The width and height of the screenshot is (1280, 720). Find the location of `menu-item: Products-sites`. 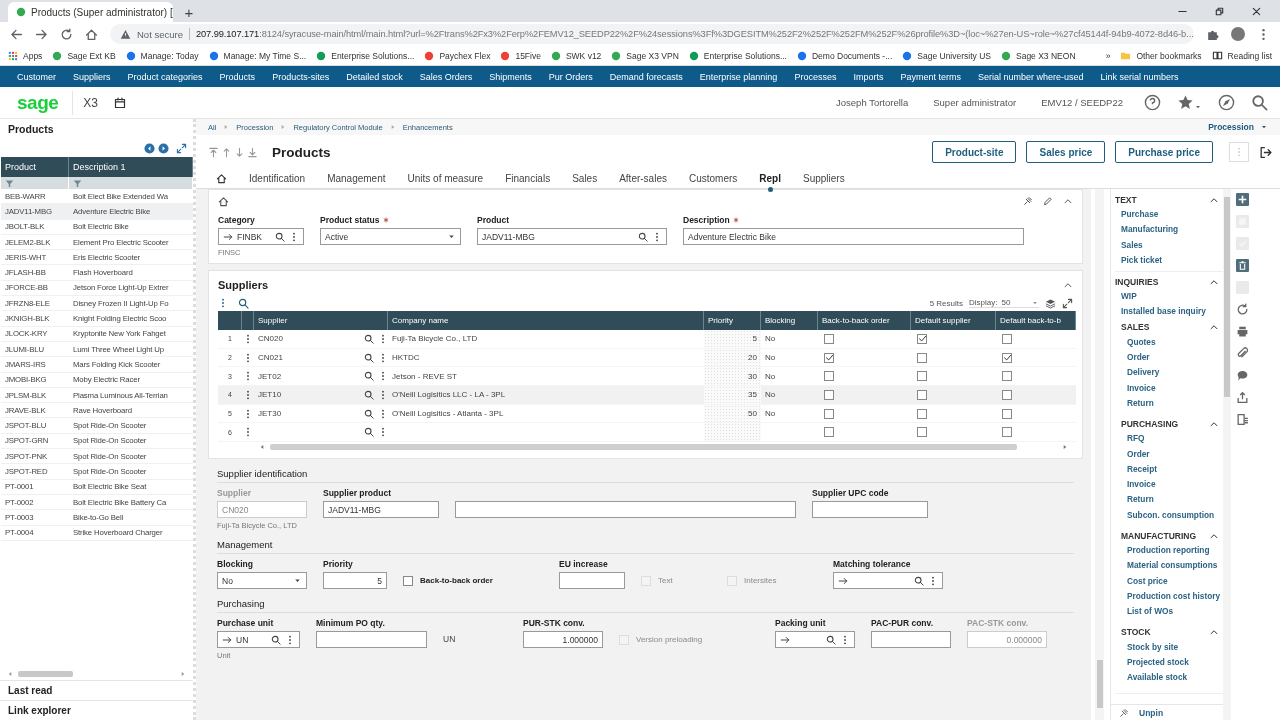

menu-item: Products-sites is located at coordinates (301, 76).